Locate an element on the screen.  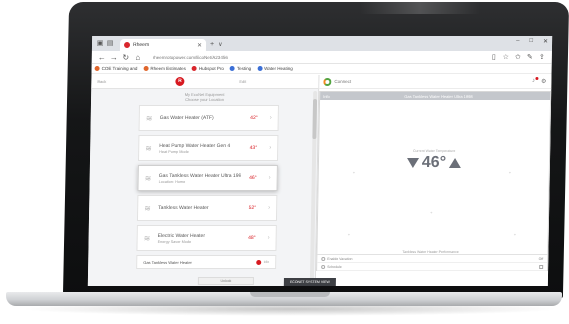
list-subtitle: My EcoNet Equipment Choose your Location is located at coordinates (204, 95).